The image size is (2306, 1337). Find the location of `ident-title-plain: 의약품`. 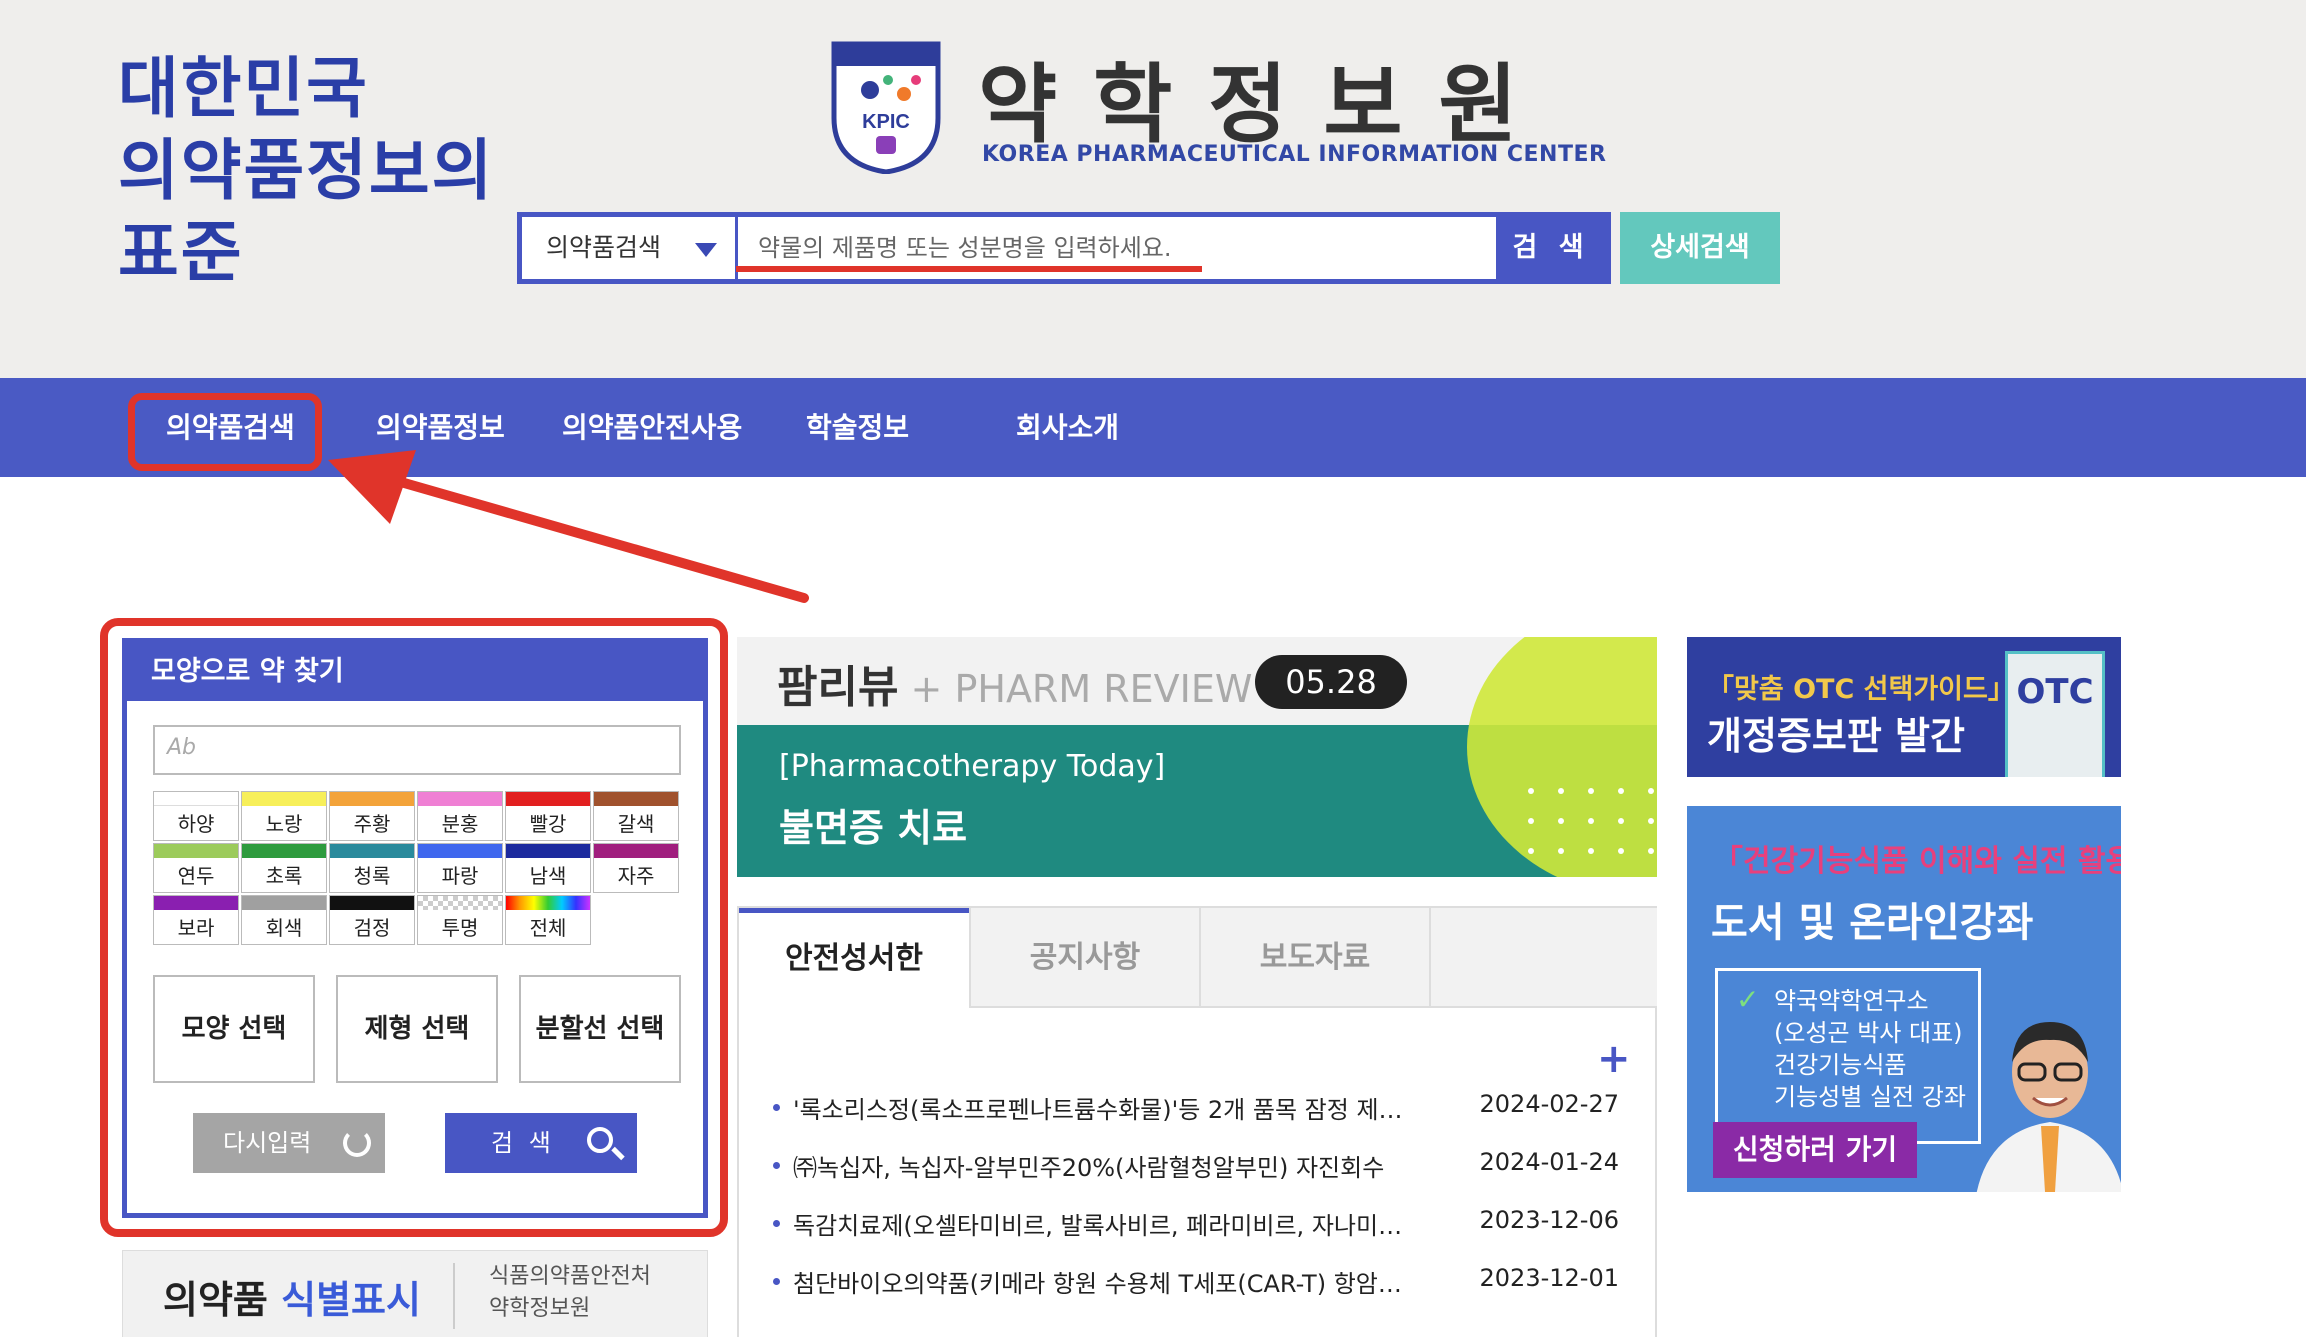

ident-title-plain: 의약품 is located at coordinates (222, 1300).